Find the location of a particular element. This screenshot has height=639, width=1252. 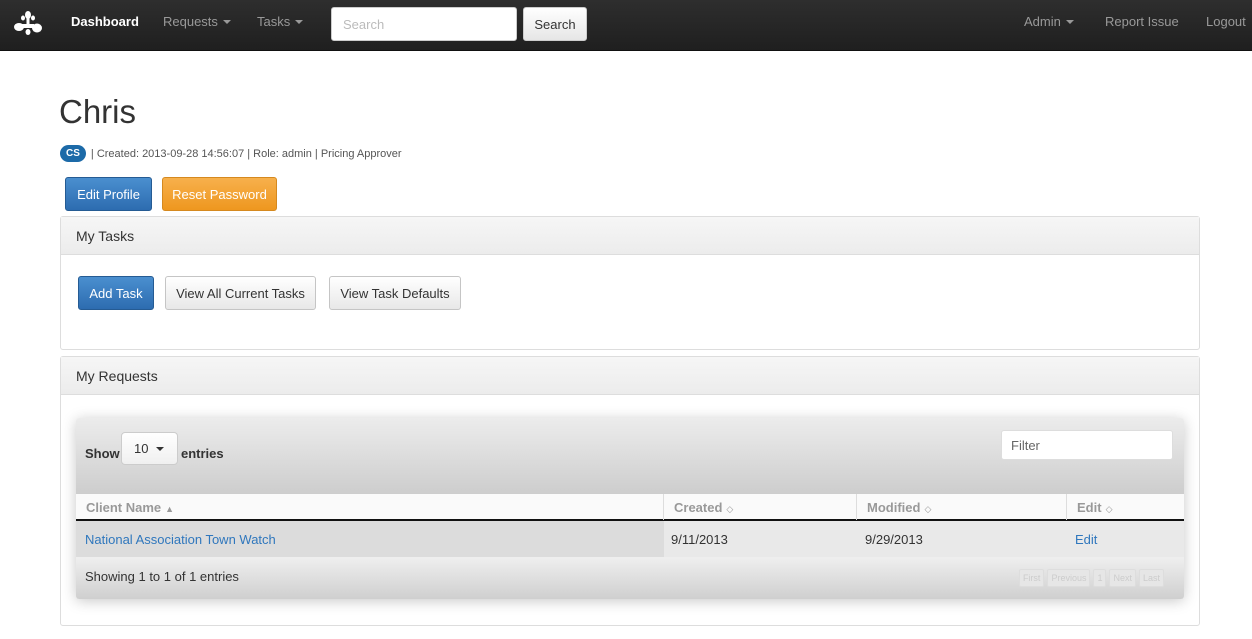

search-button: Search is located at coordinates (555, 24).